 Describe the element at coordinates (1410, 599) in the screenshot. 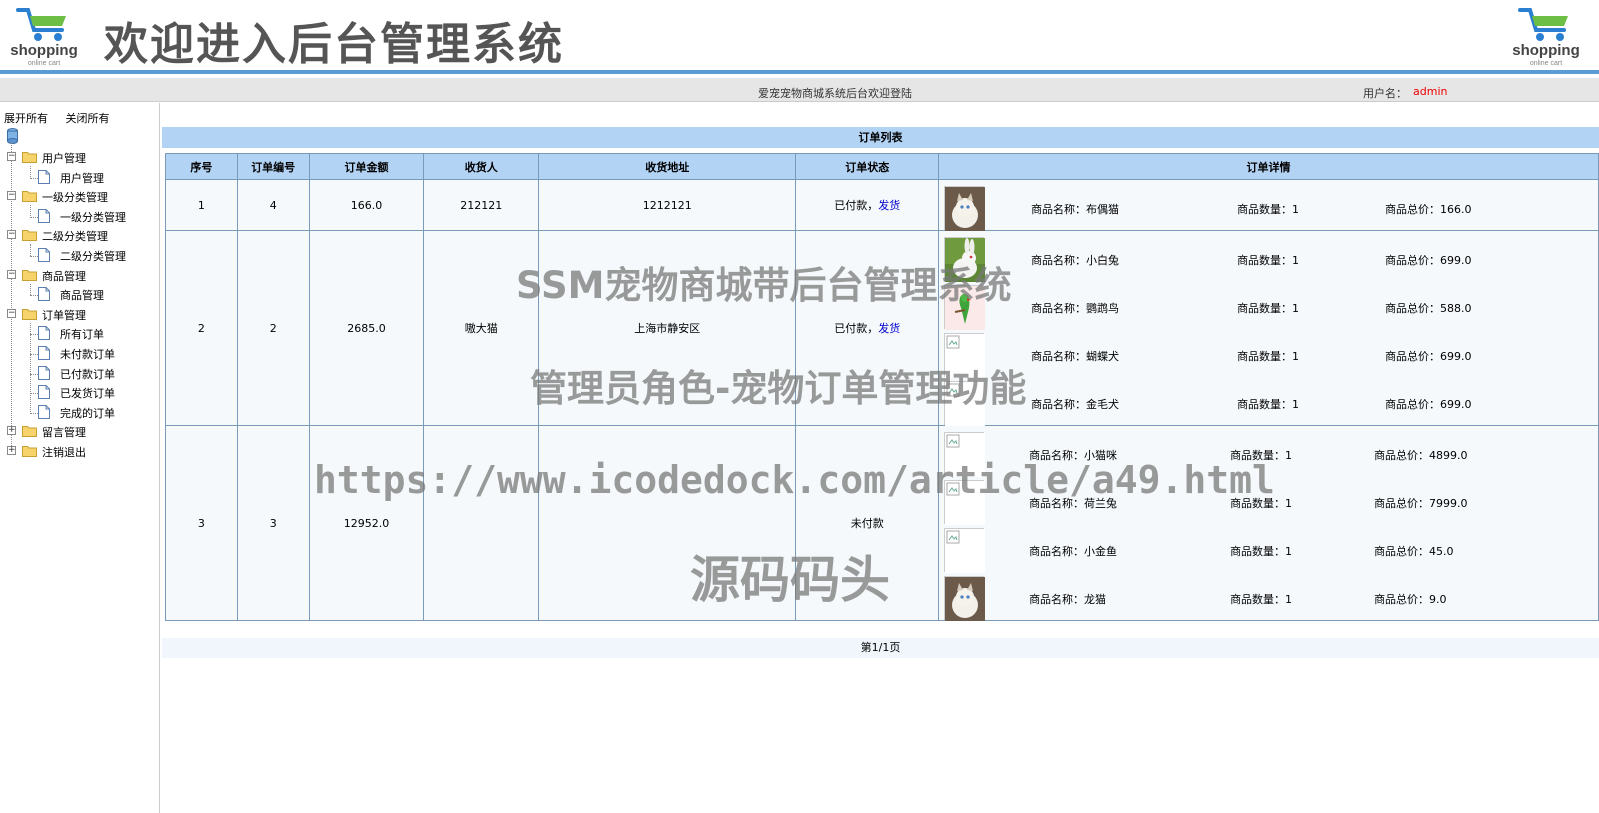

I see `product-total: 商品总价：9.0` at that location.